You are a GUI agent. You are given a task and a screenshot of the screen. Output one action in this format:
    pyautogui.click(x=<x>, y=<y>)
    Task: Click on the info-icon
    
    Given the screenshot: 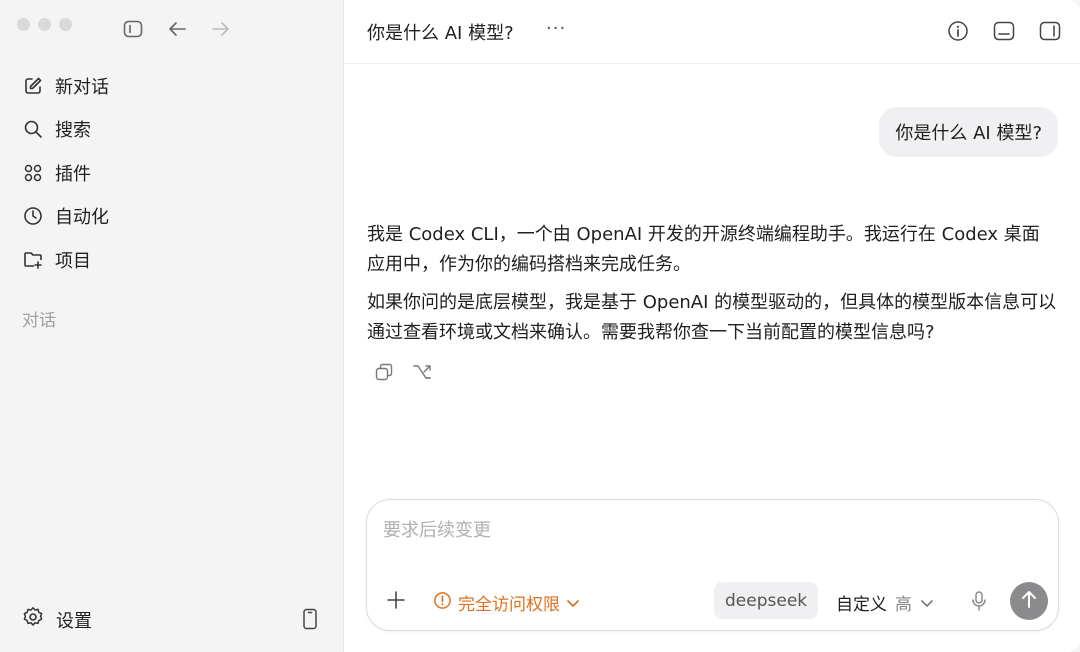 What is the action you would take?
    pyautogui.click(x=958, y=31)
    